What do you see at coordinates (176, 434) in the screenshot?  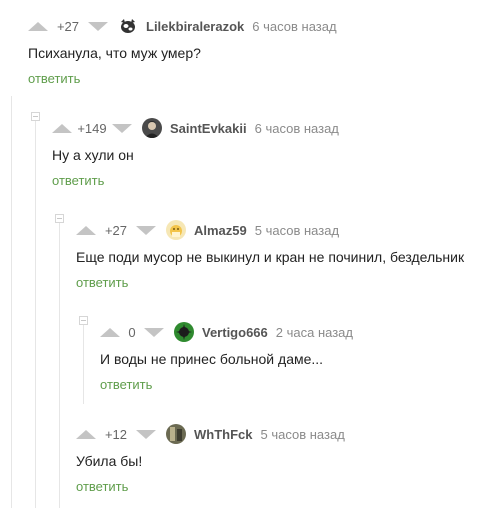 I see `photo-avatar-icon` at bounding box center [176, 434].